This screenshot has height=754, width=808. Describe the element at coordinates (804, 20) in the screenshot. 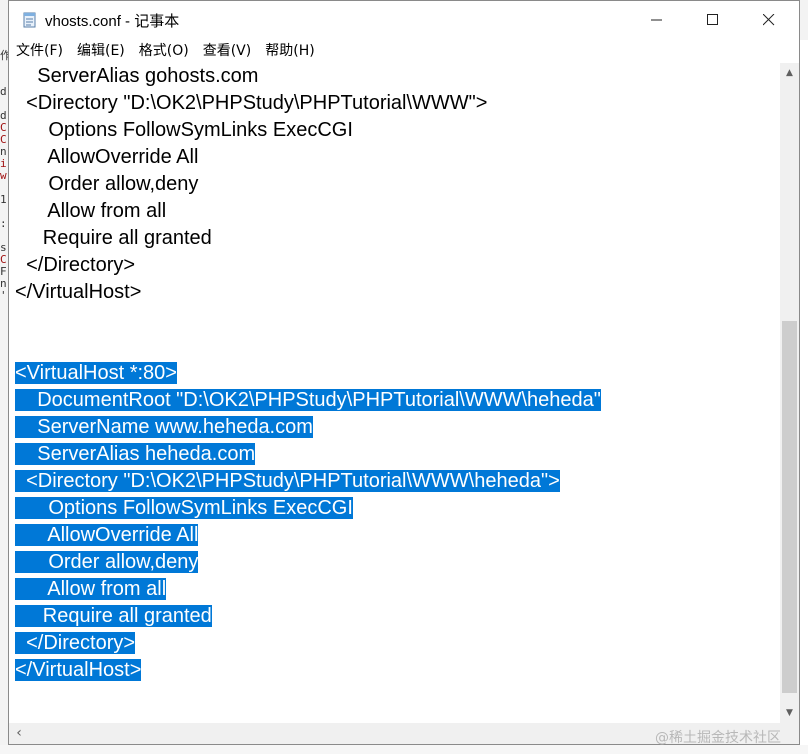

I see `background-window-edge-right` at that location.